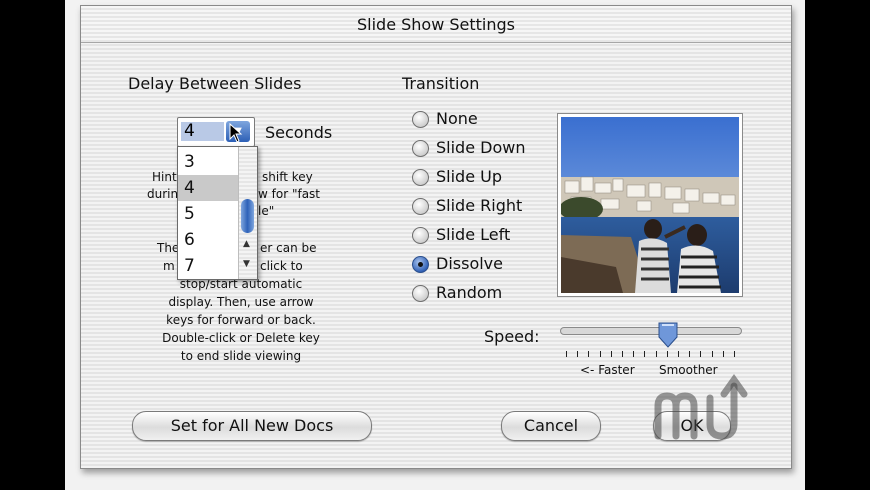  I want to click on hint-line-5-right: click to, so click(281, 266).